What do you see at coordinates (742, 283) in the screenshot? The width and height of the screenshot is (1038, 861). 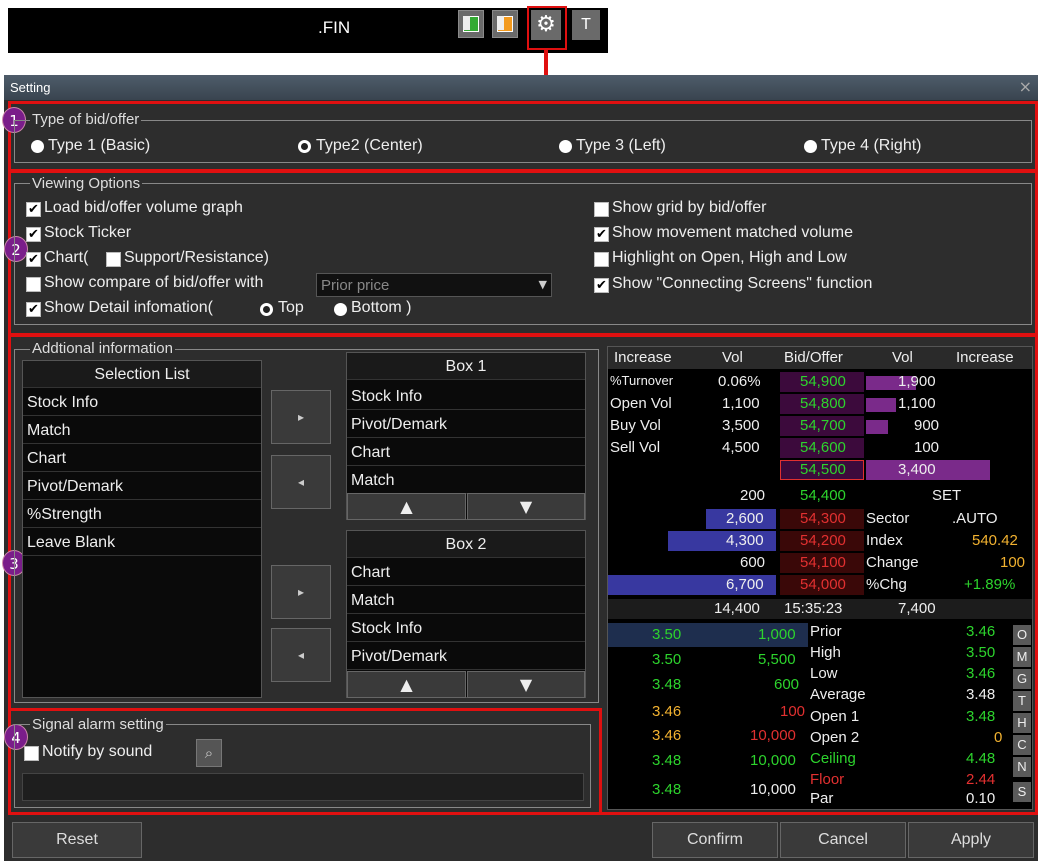 I see `connecting-label: Show "Connecting Screens" function` at bounding box center [742, 283].